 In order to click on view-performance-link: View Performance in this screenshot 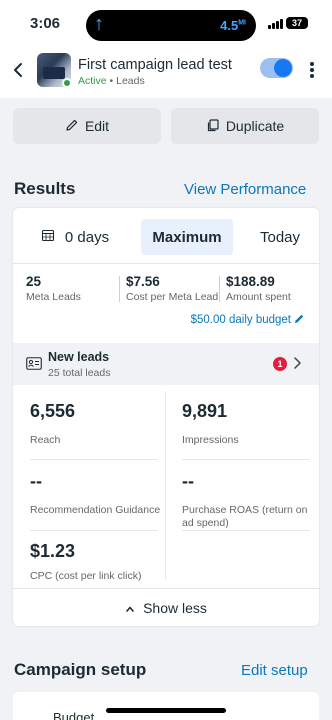, I will do `click(245, 189)`.